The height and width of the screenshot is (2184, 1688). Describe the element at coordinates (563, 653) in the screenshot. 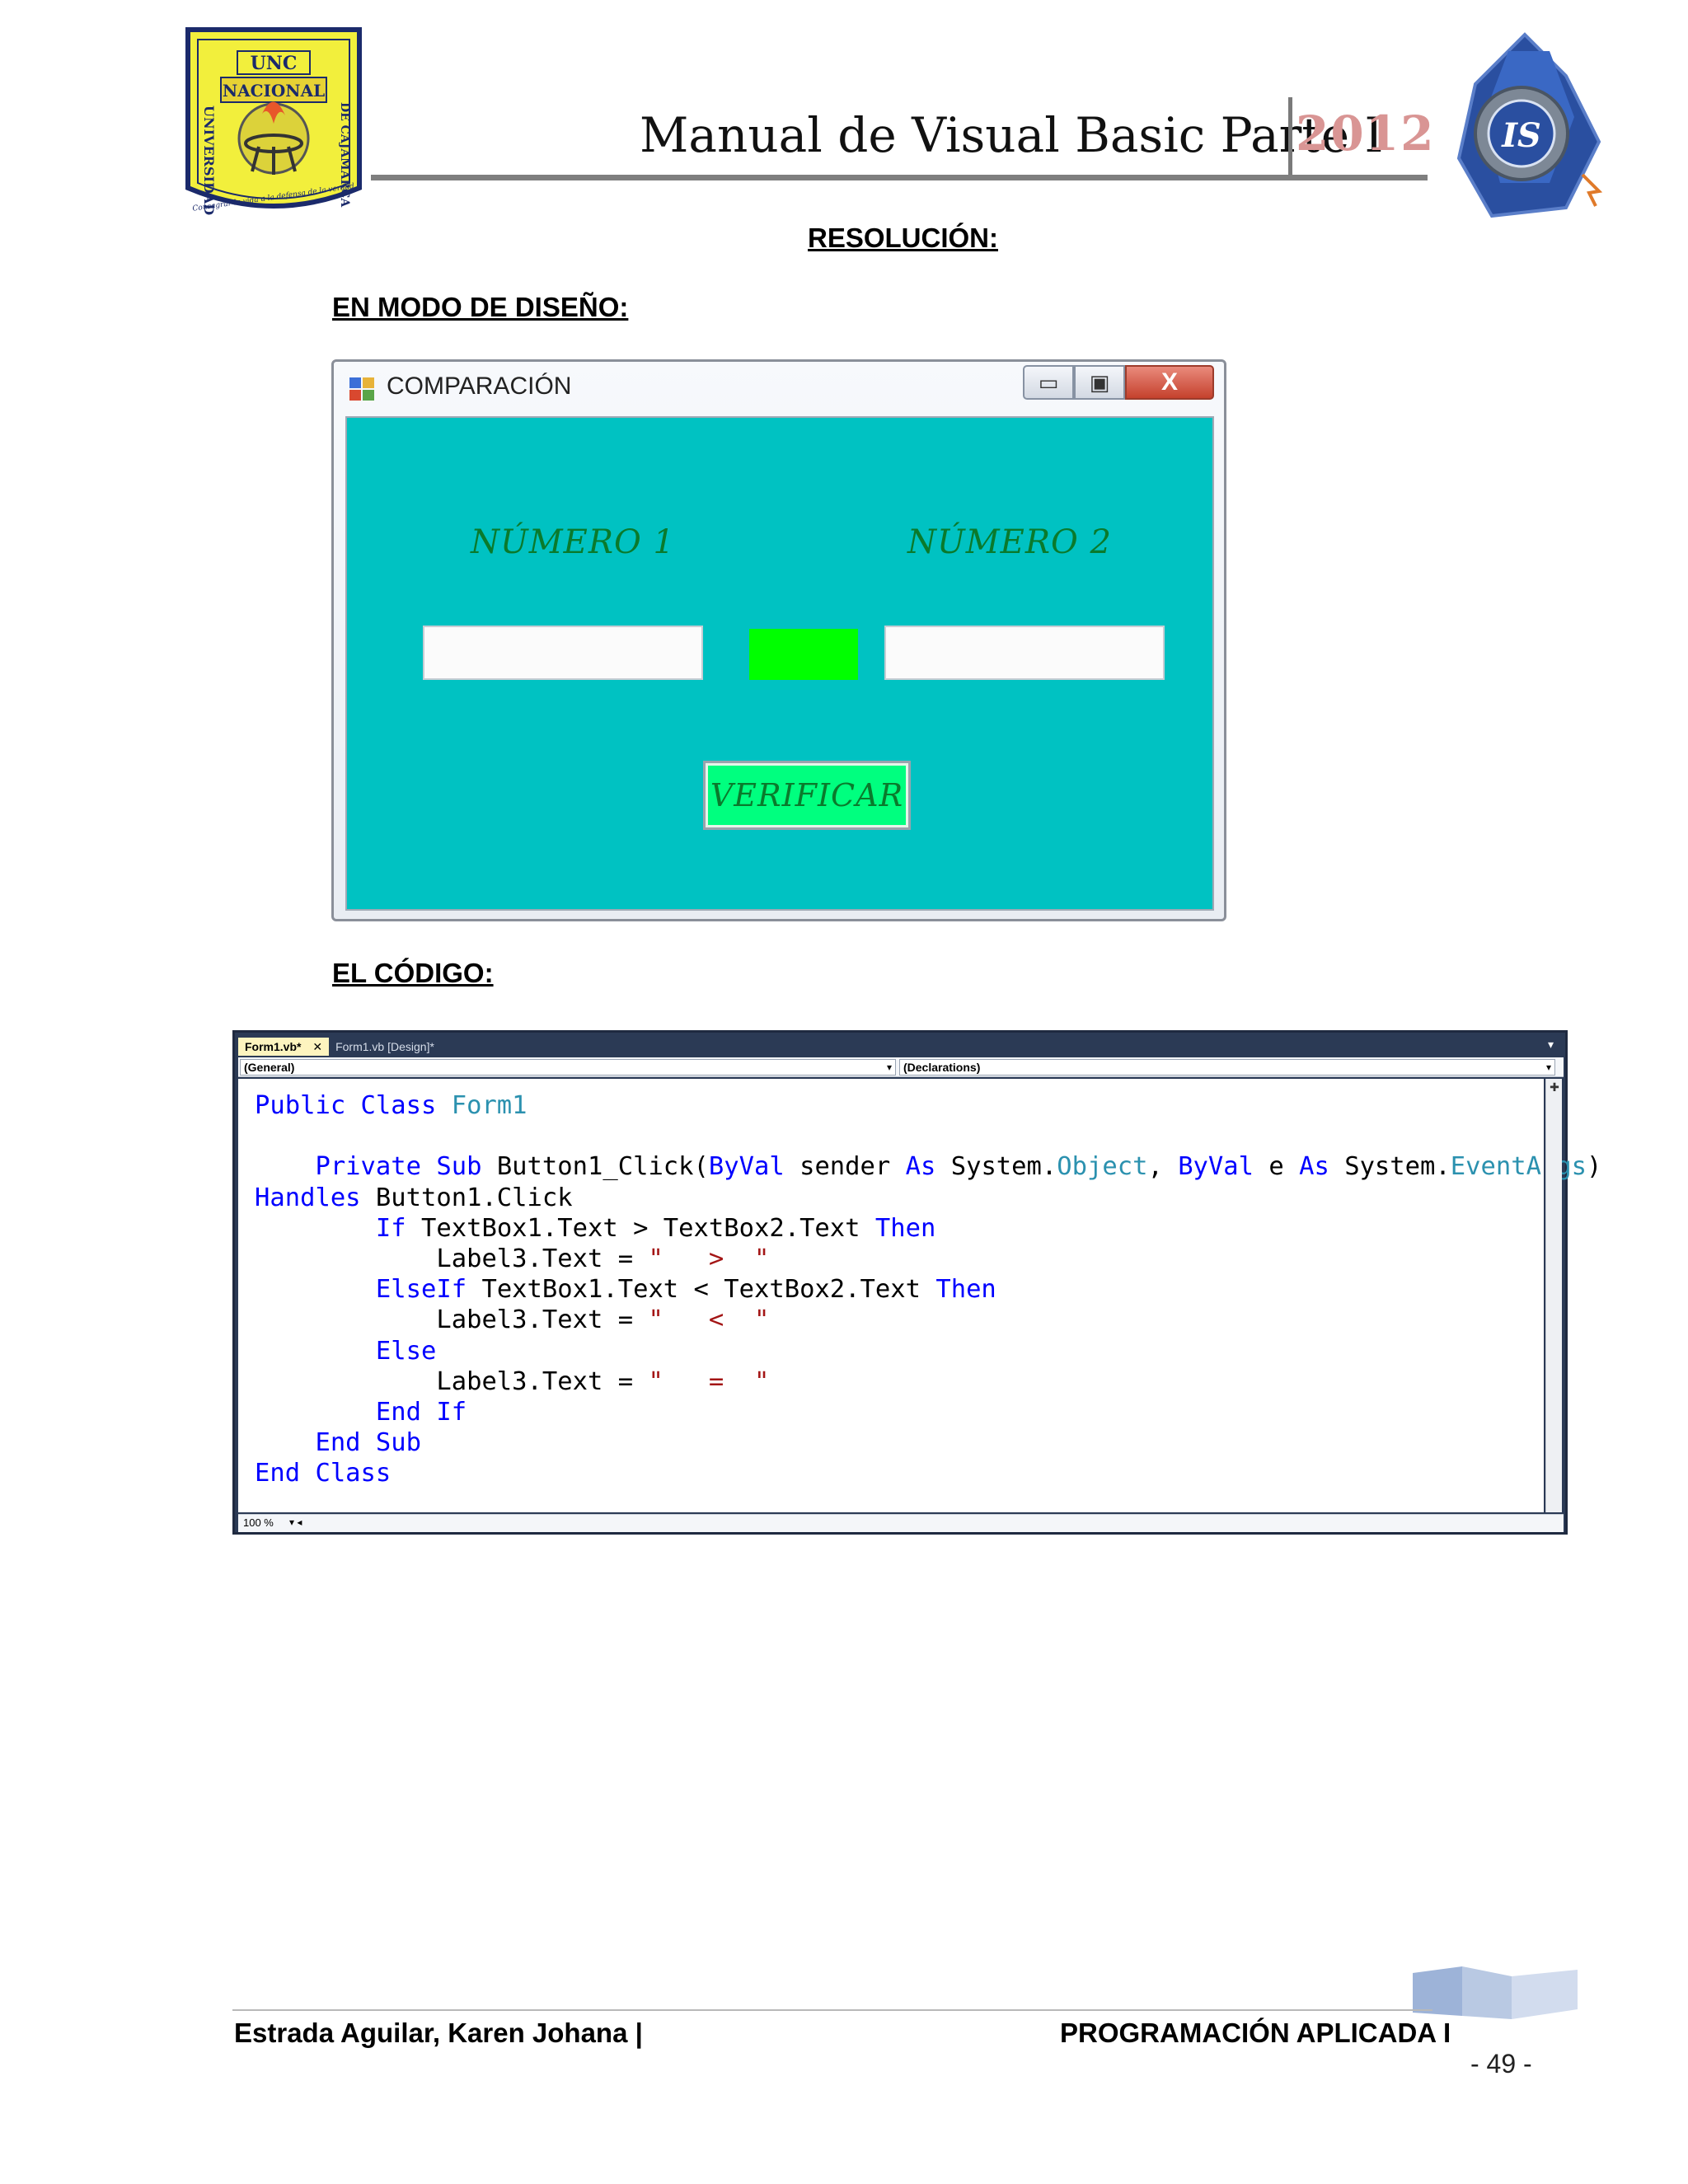

I see `textbox1-input` at that location.